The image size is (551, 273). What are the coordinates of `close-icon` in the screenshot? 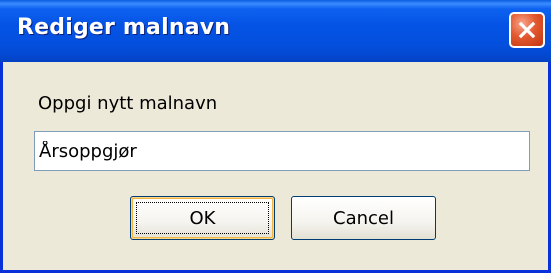 It's located at (527, 30).